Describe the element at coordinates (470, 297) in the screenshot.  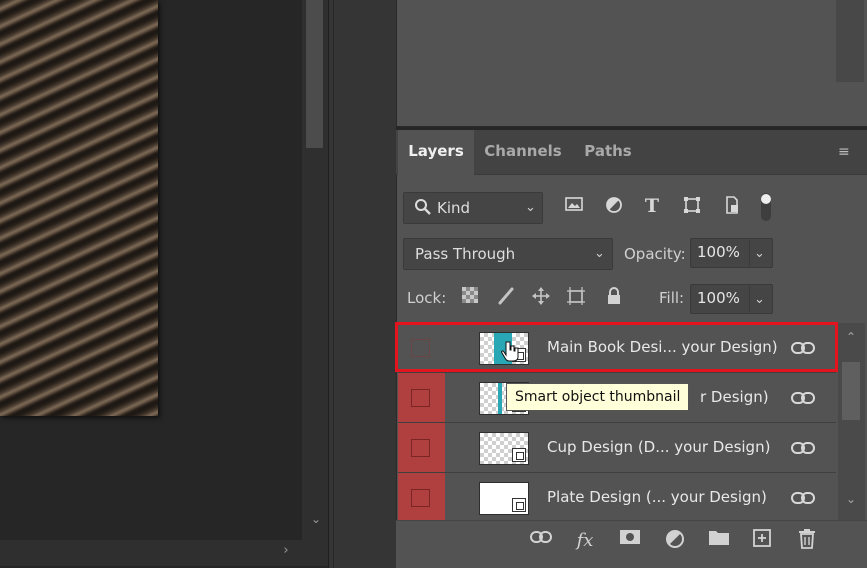
I see `lock-transparent-pixels-icon` at that location.